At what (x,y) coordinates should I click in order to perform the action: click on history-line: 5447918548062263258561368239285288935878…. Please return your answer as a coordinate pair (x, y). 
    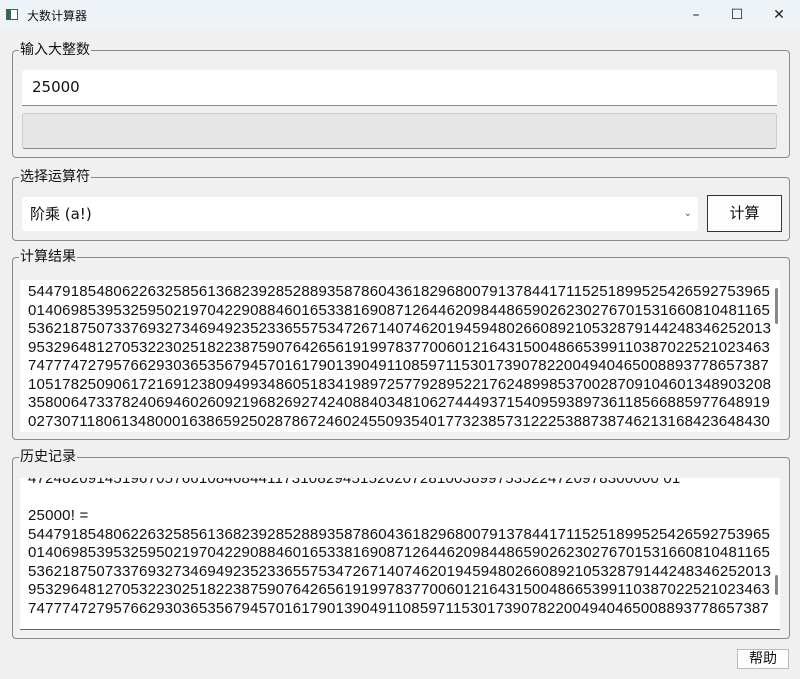
    Looking at the image, I should click on (399, 534).